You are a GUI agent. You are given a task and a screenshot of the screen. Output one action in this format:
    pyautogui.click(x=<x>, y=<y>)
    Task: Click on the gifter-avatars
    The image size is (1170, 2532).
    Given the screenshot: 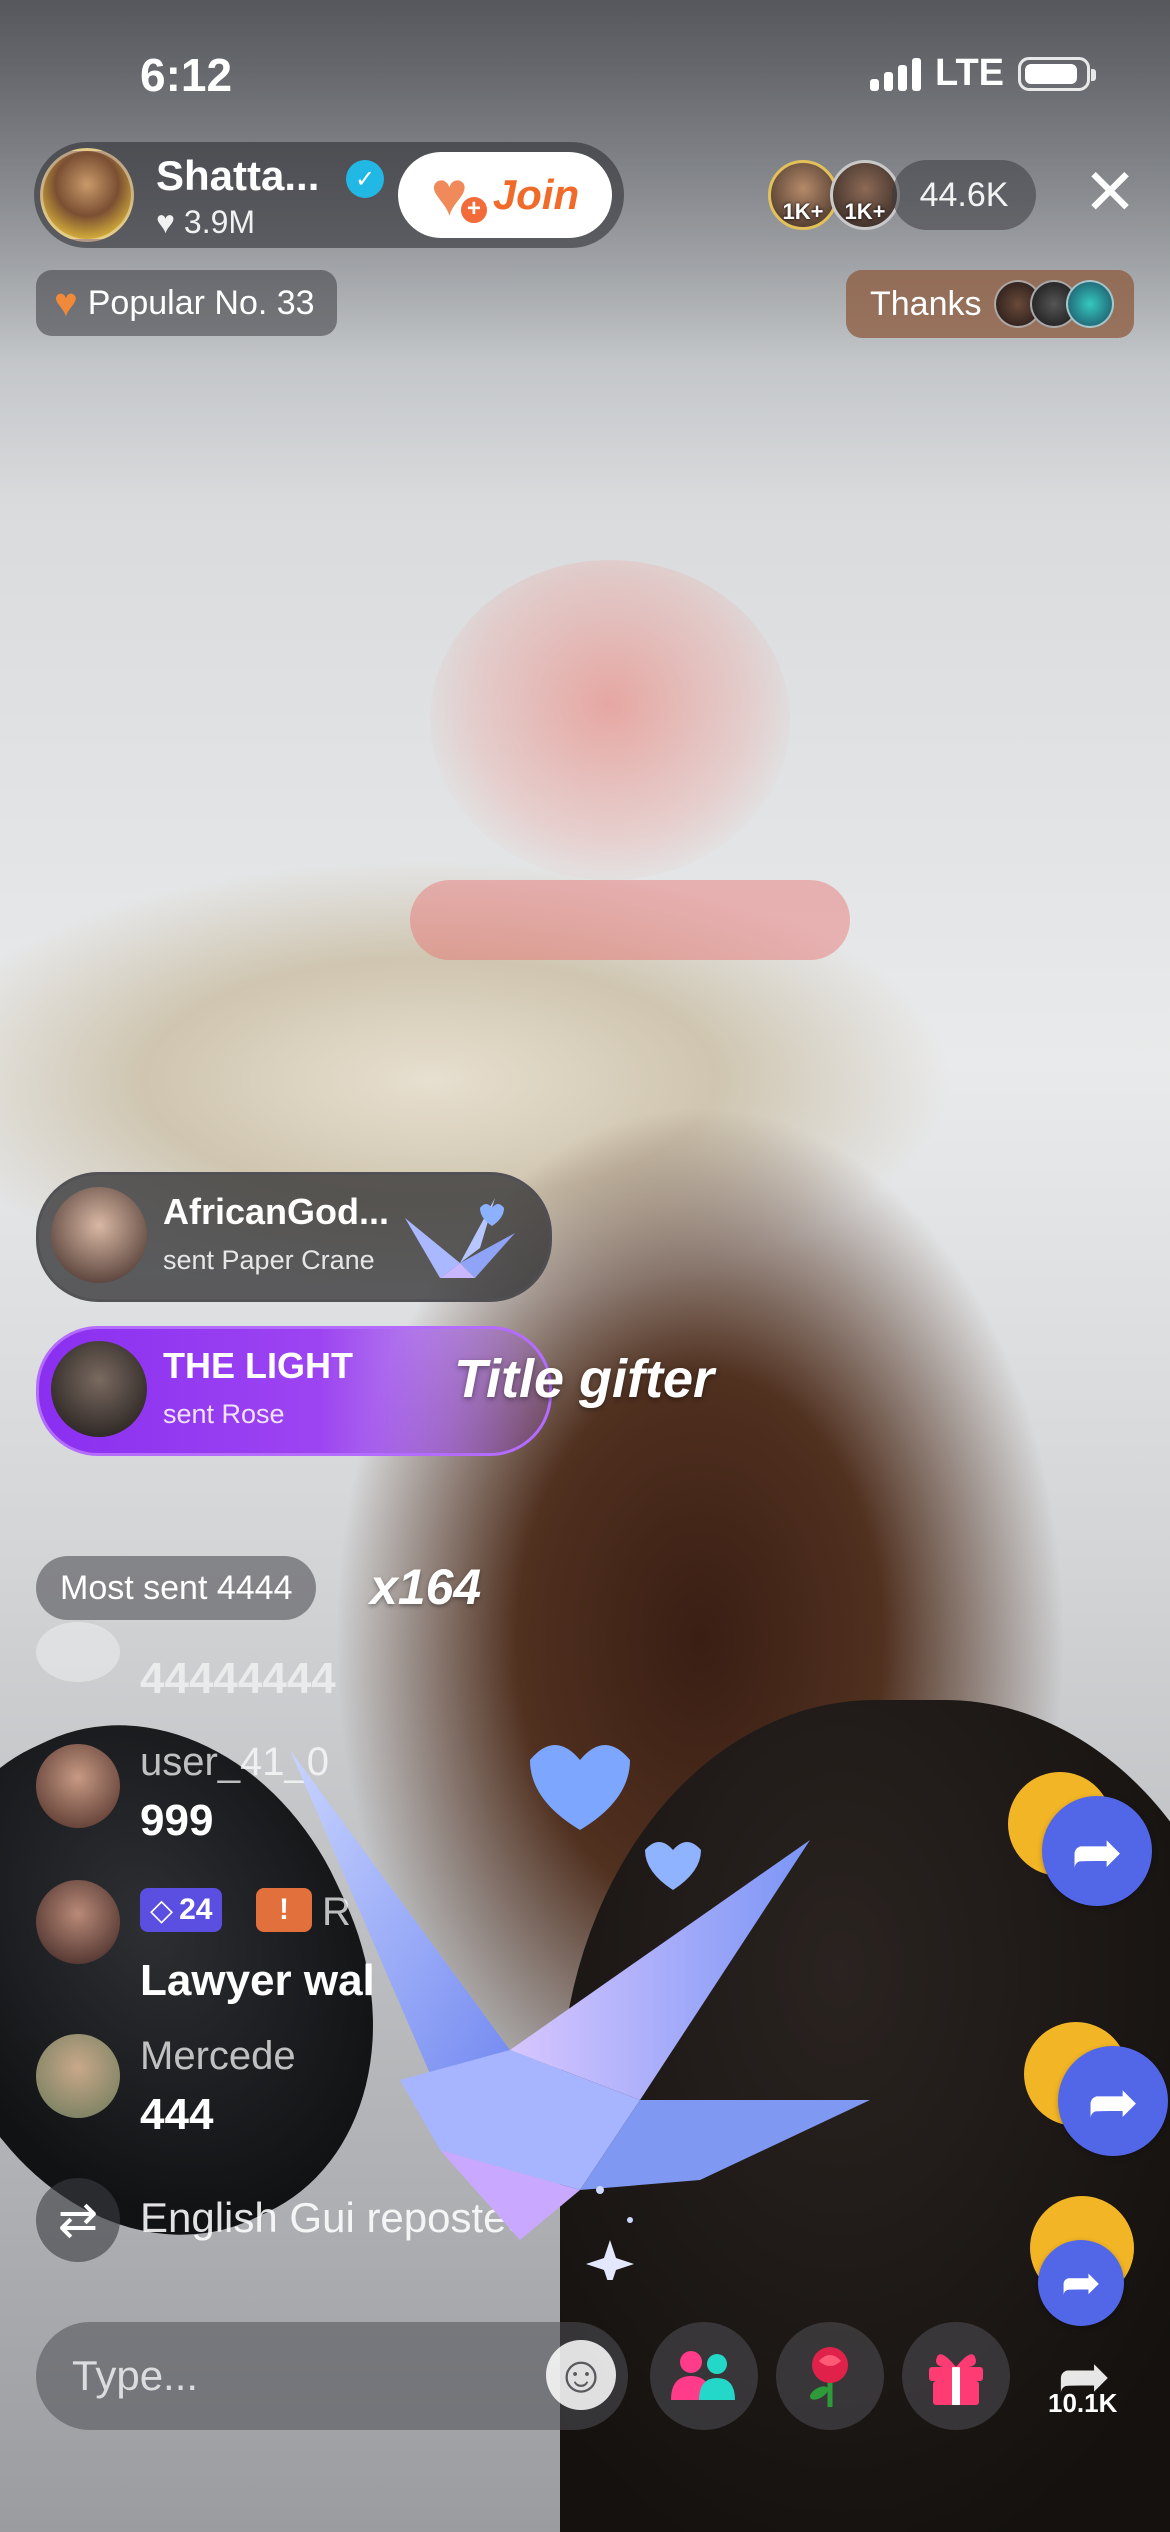 What is the action you would take?
    pyautogui.click(x=1053, y=304)
    